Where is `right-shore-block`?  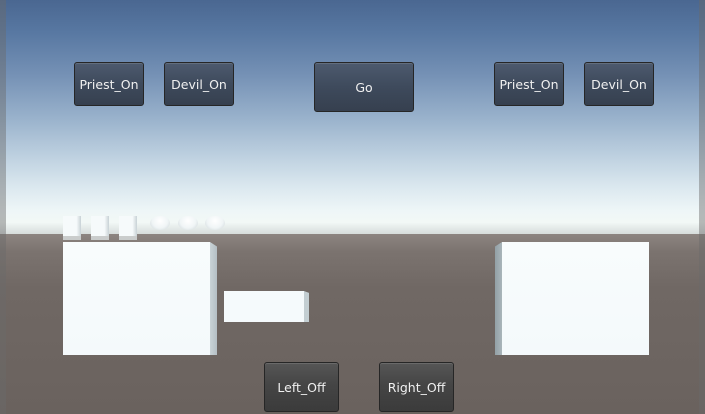
right-shore-block is located at coordinates (575, 298).